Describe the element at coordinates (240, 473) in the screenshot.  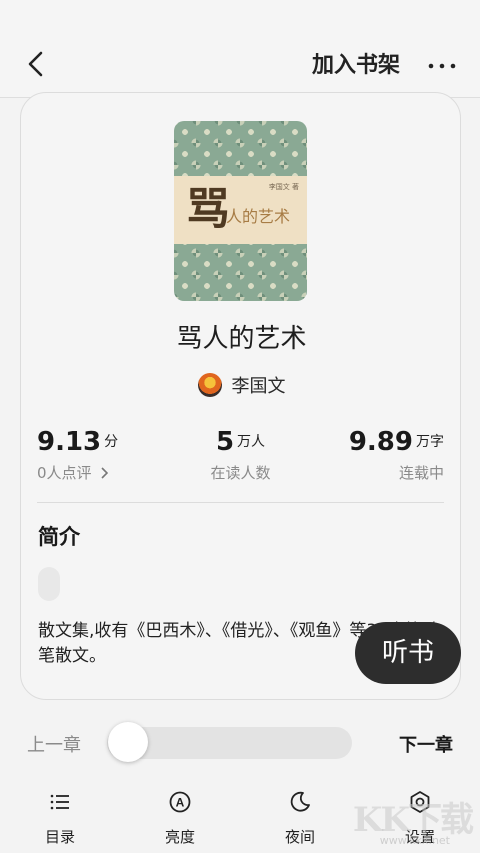
I see `readers-label: 在读人数` at that location.